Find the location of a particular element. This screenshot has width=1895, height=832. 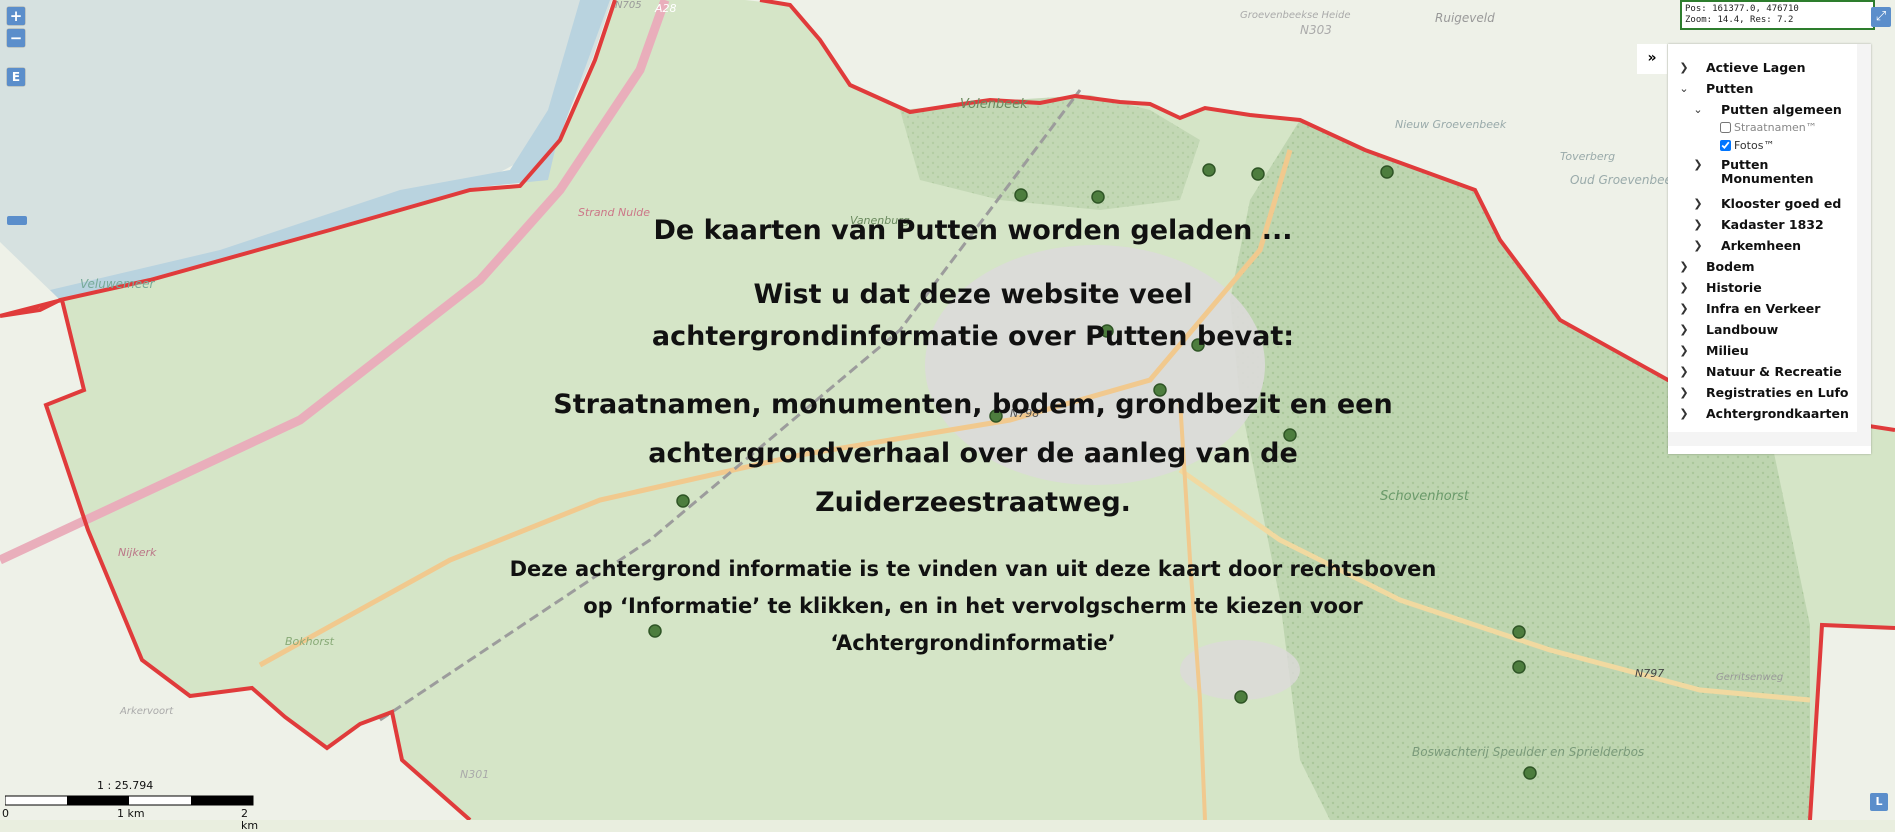

layer-group-kadaster: ❯ Kadaster 1832 is located at coordinates (1761, 225).